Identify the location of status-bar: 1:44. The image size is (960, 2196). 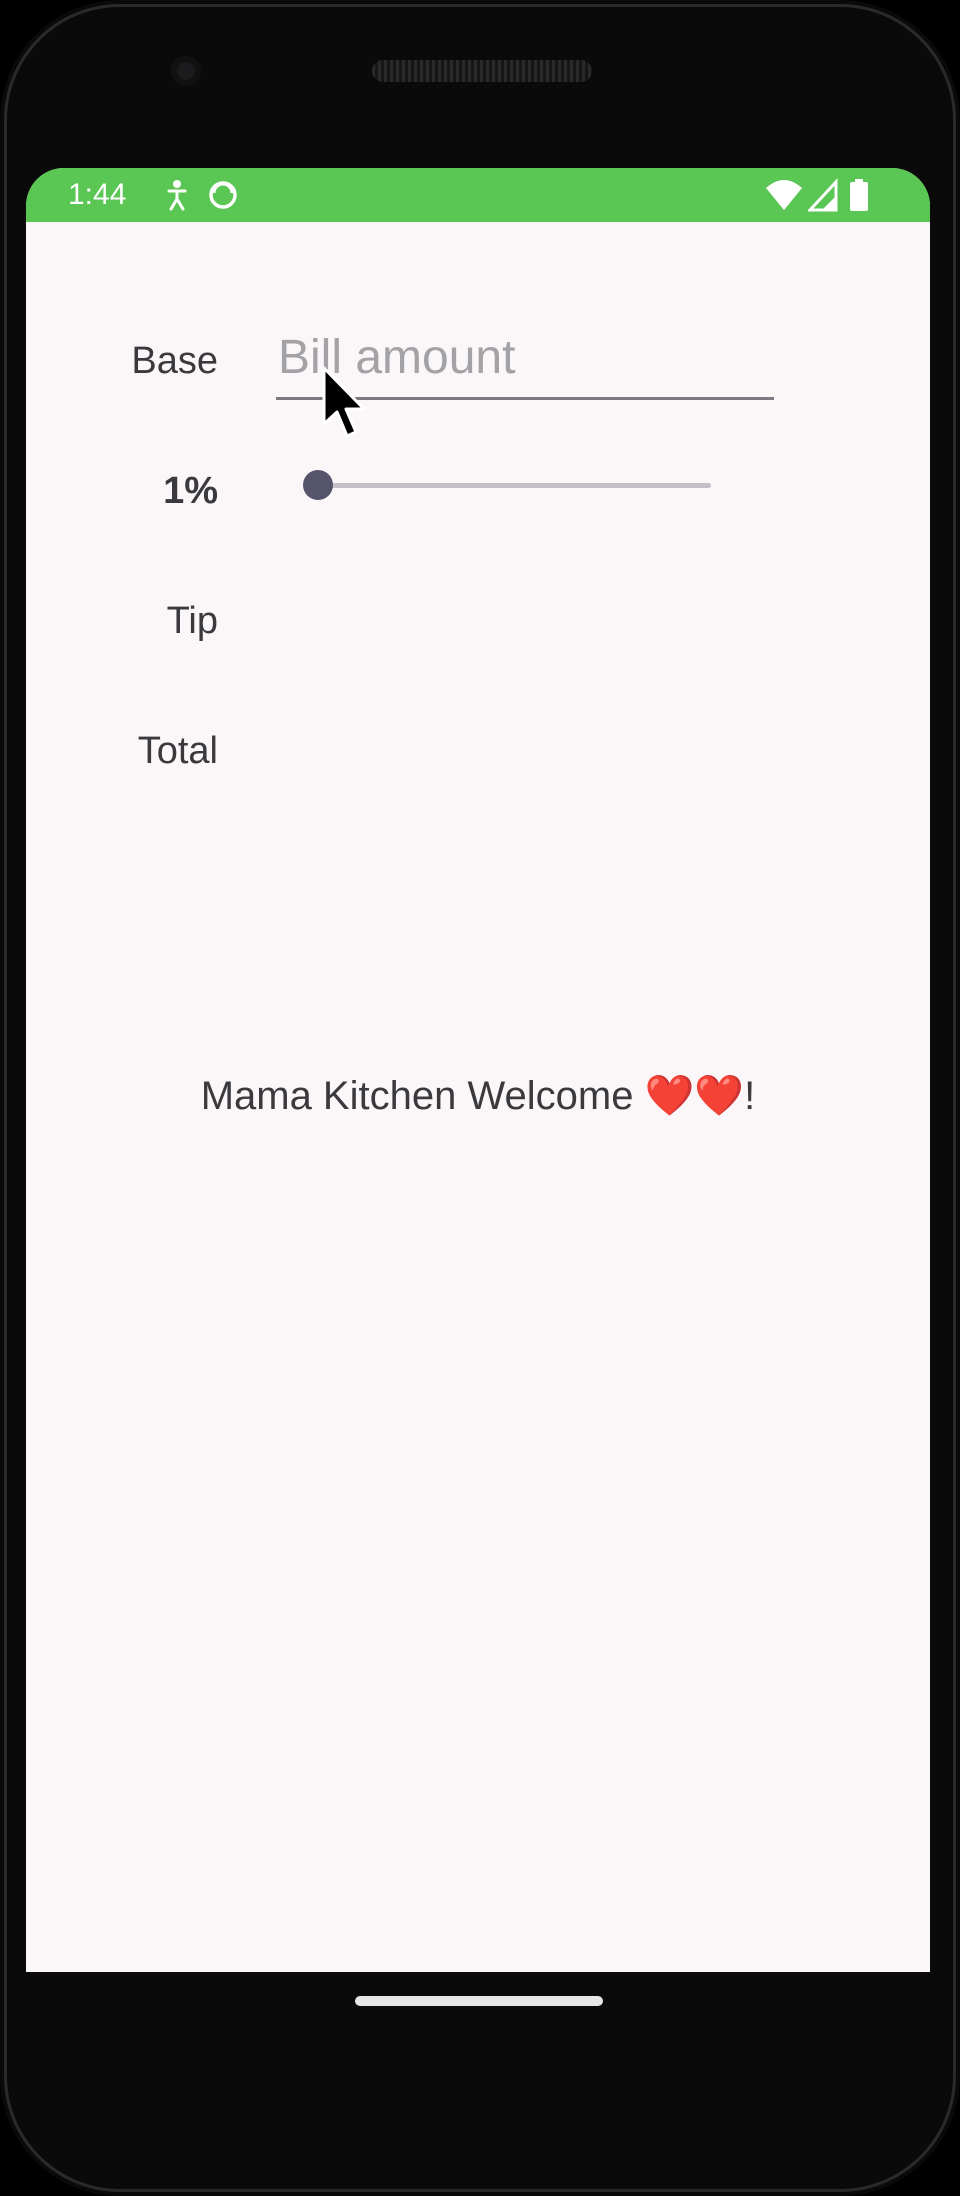
(478, 195).